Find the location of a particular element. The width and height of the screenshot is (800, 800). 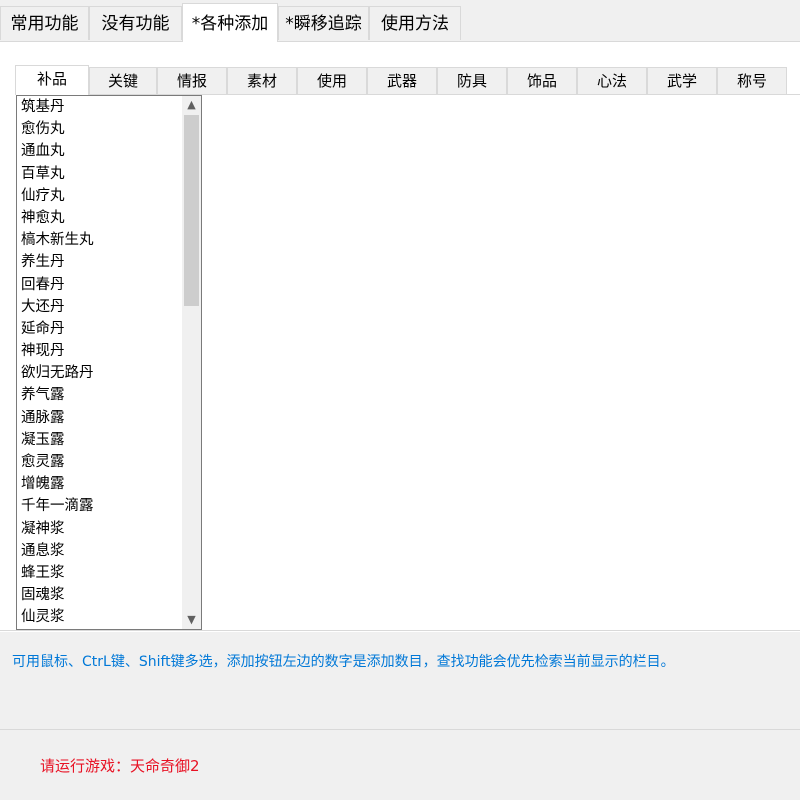

tab-key-items: 关键 is located at coordinates (123, 80).